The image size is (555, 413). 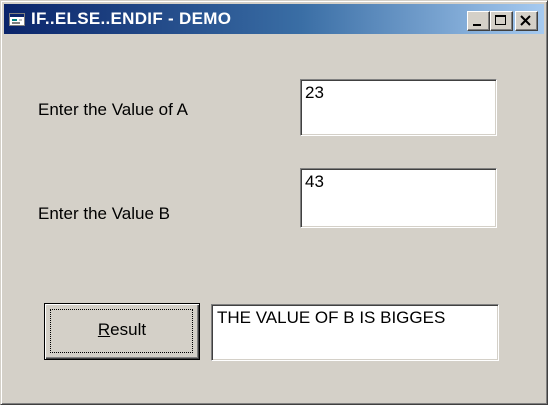 I want to click on minimize-button, so click(x=478, y=21).